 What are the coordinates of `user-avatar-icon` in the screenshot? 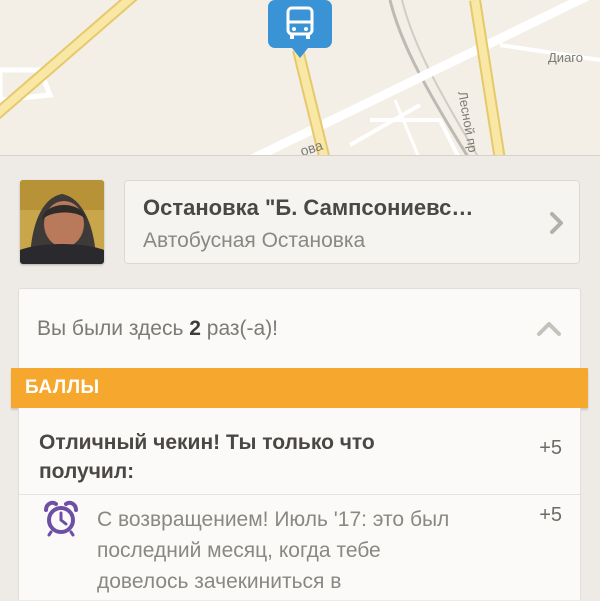 It's located at (62, 222).